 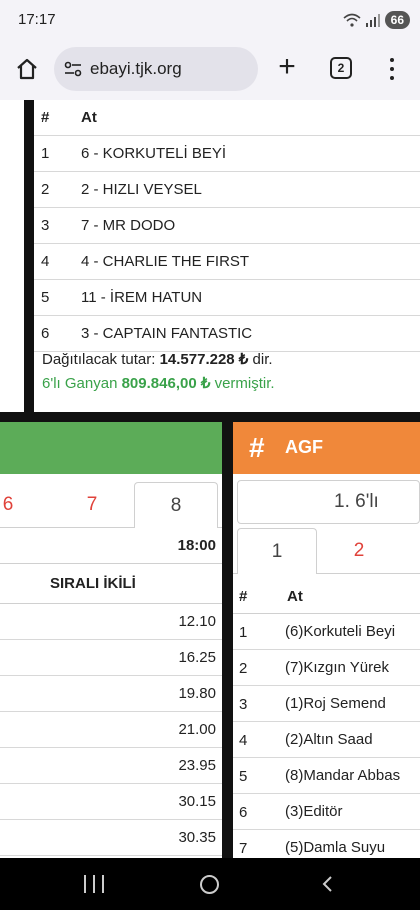 I want to click on address-bar: ebayi.tjk.org, so click(x=156, y=69).